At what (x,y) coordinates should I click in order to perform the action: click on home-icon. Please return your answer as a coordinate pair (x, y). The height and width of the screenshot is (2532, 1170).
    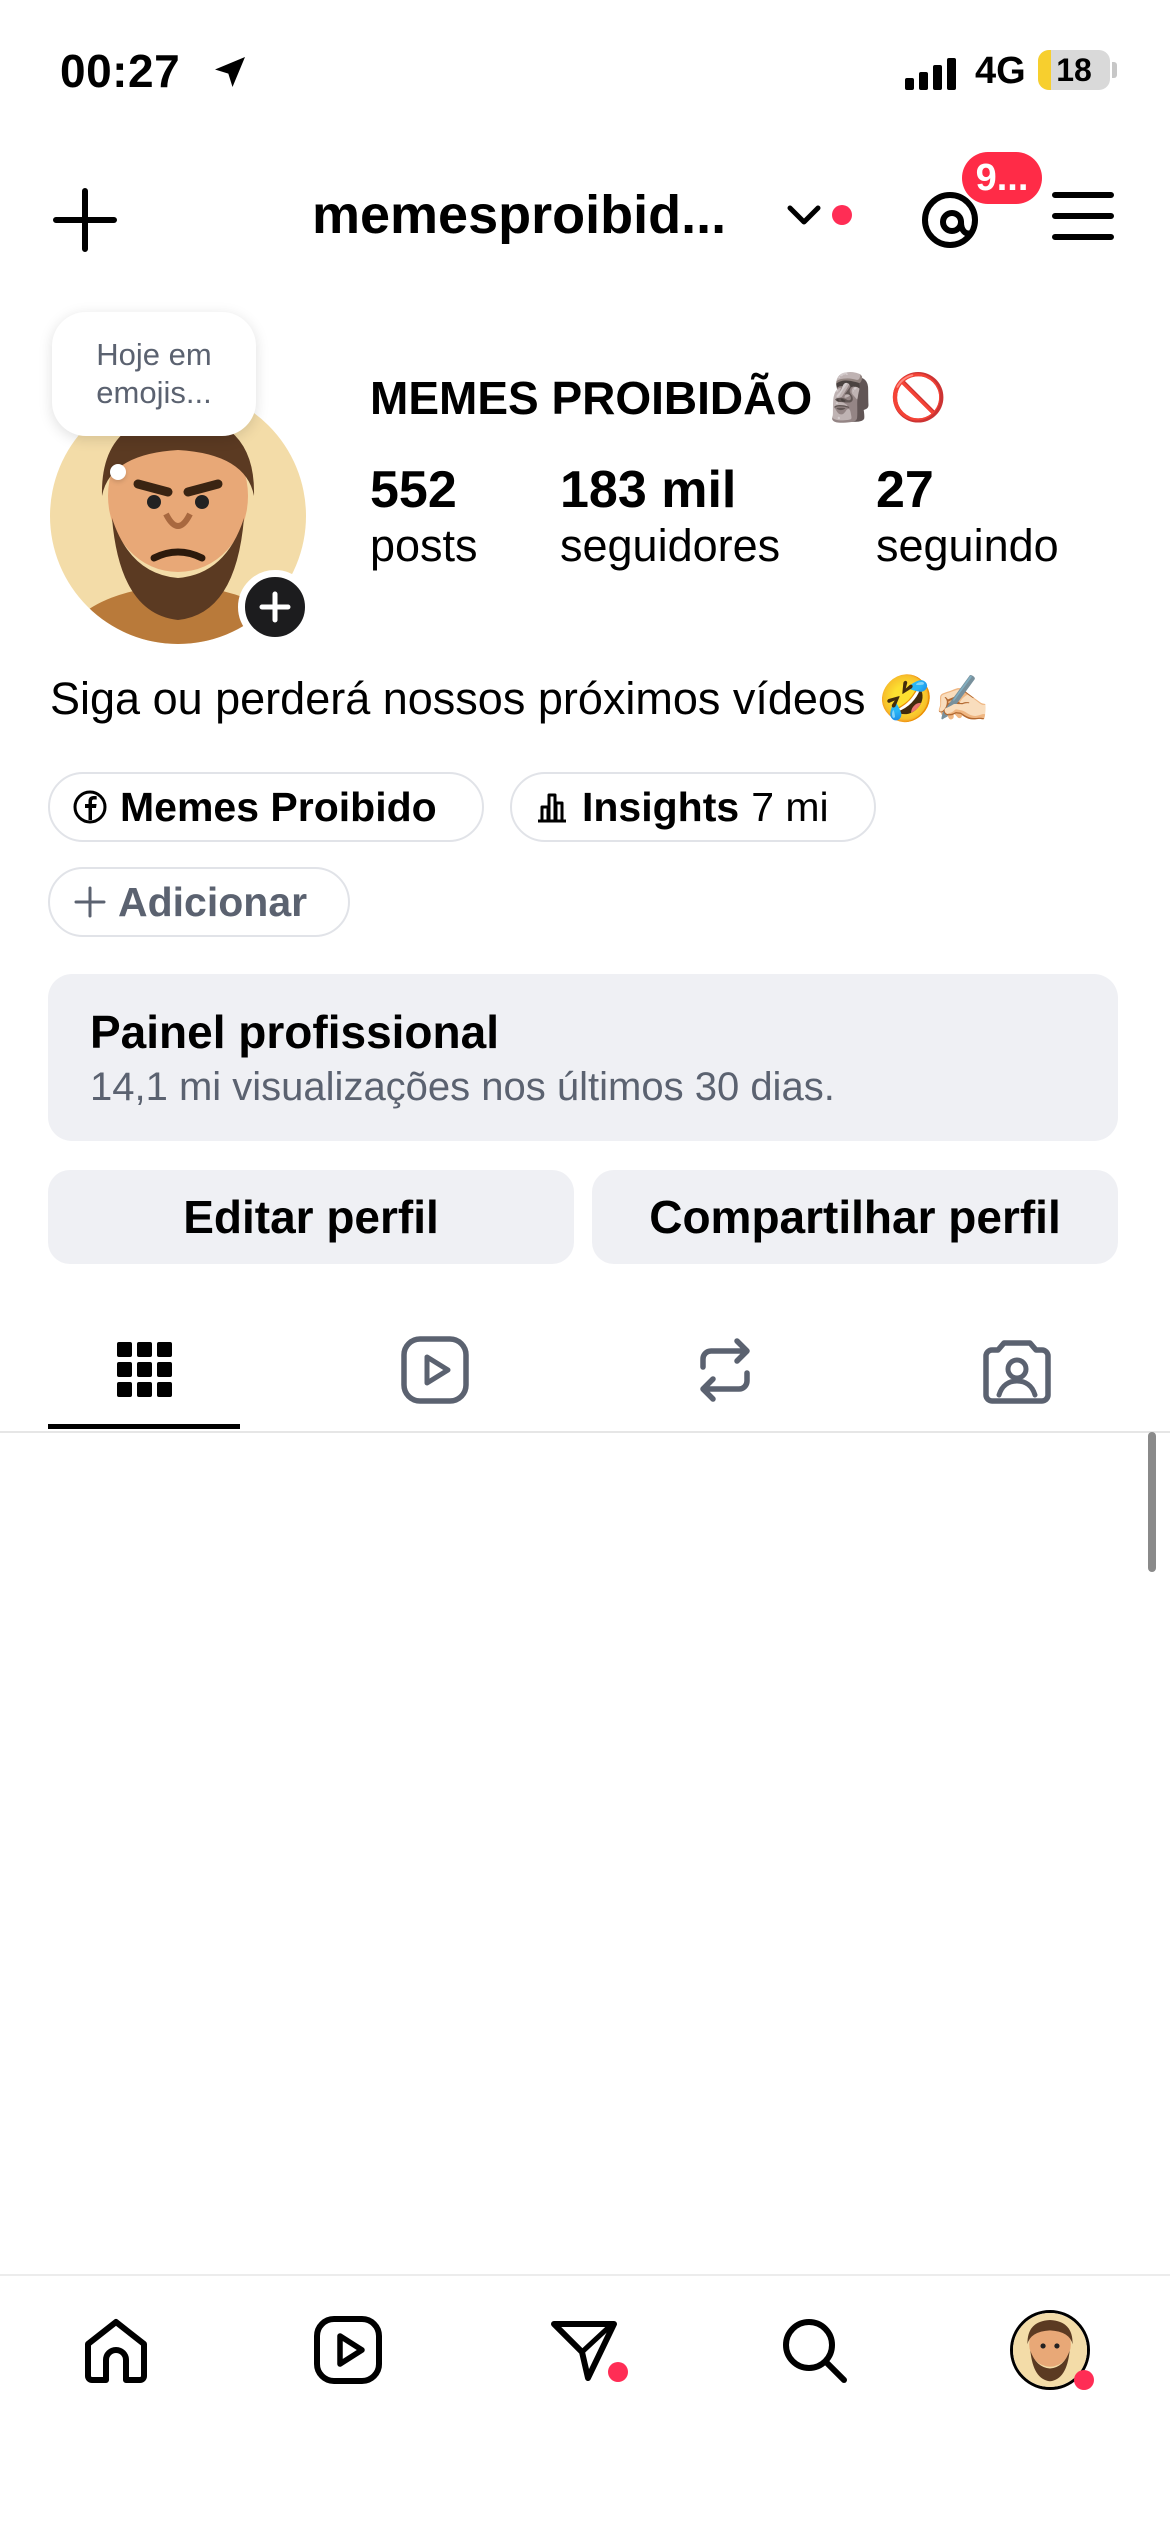
    Looking at the image, I should click on (116, 2351).